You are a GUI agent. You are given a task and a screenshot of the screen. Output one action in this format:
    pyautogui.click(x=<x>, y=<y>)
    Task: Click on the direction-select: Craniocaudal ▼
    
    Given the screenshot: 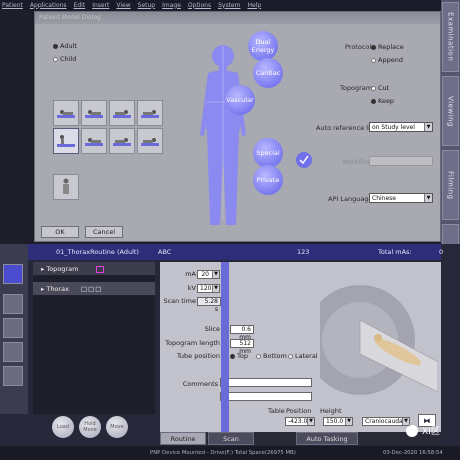 What is the action you would take?
    pyautogui.click(x=386, y=421)
    